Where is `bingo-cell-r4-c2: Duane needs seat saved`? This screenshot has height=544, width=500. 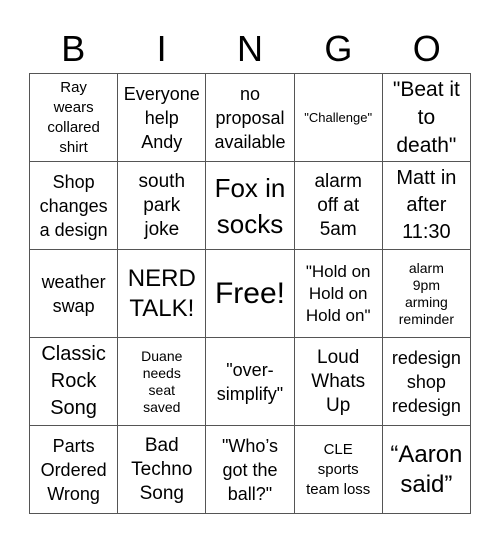 bingo-cell-r4-c2: Duane needs seat saved is located at coordinates (162, 382).